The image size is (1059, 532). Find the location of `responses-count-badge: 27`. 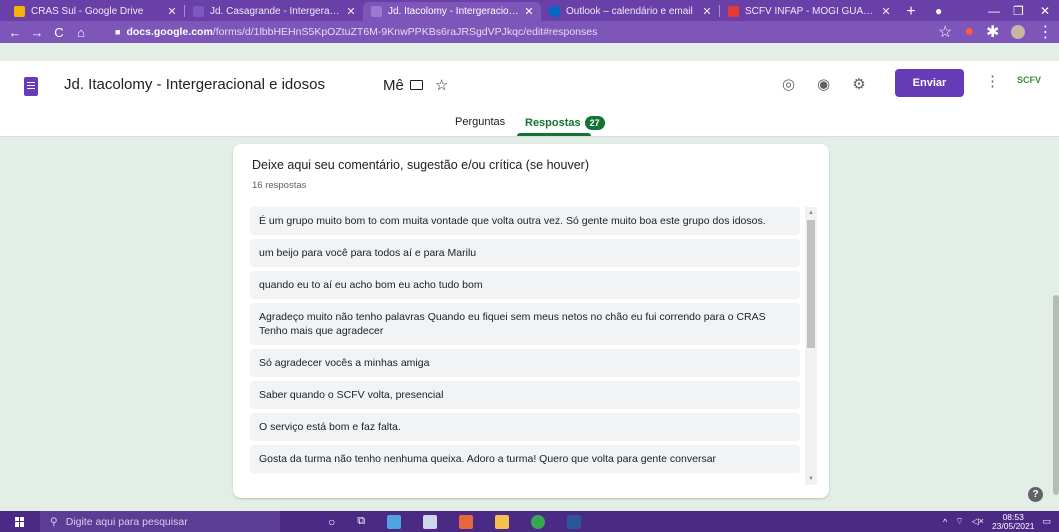

responses-count-badge: 27 is located at coordinates (594, 123).